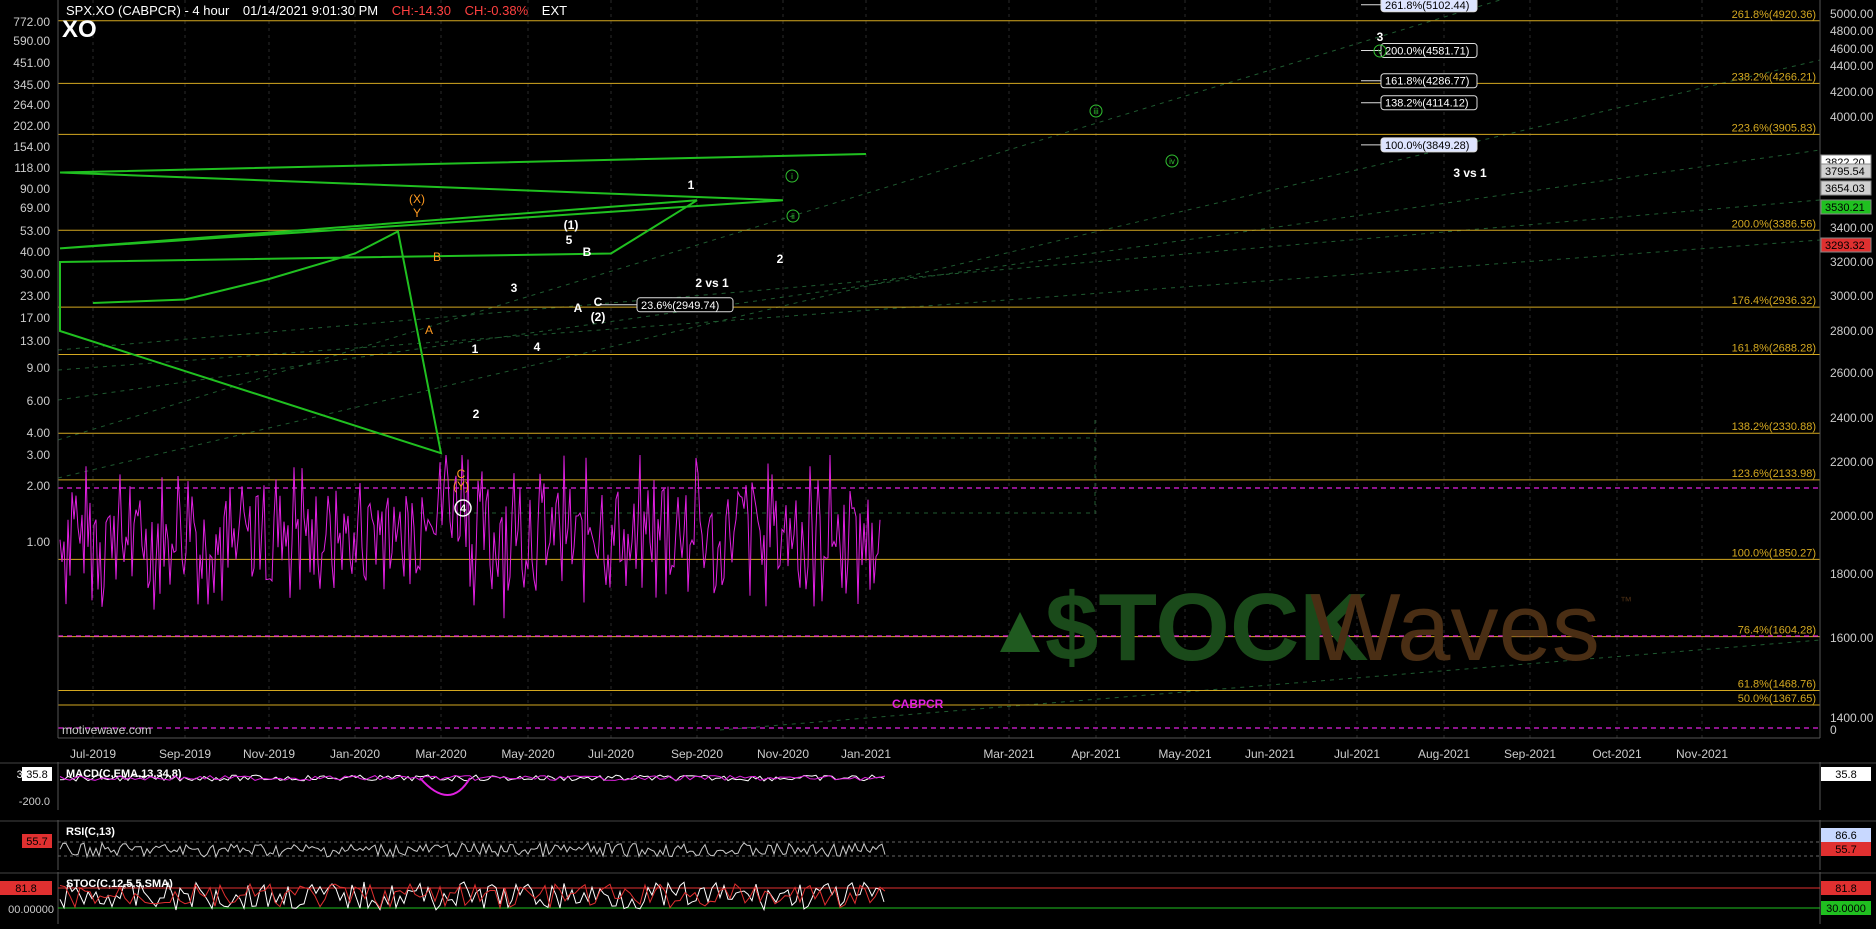 This screenshot has height=929, width=1876. Describe the element at coordinates (697, 753) in the screenshot. I see `x-tick-label: Sep-2020` at that location.